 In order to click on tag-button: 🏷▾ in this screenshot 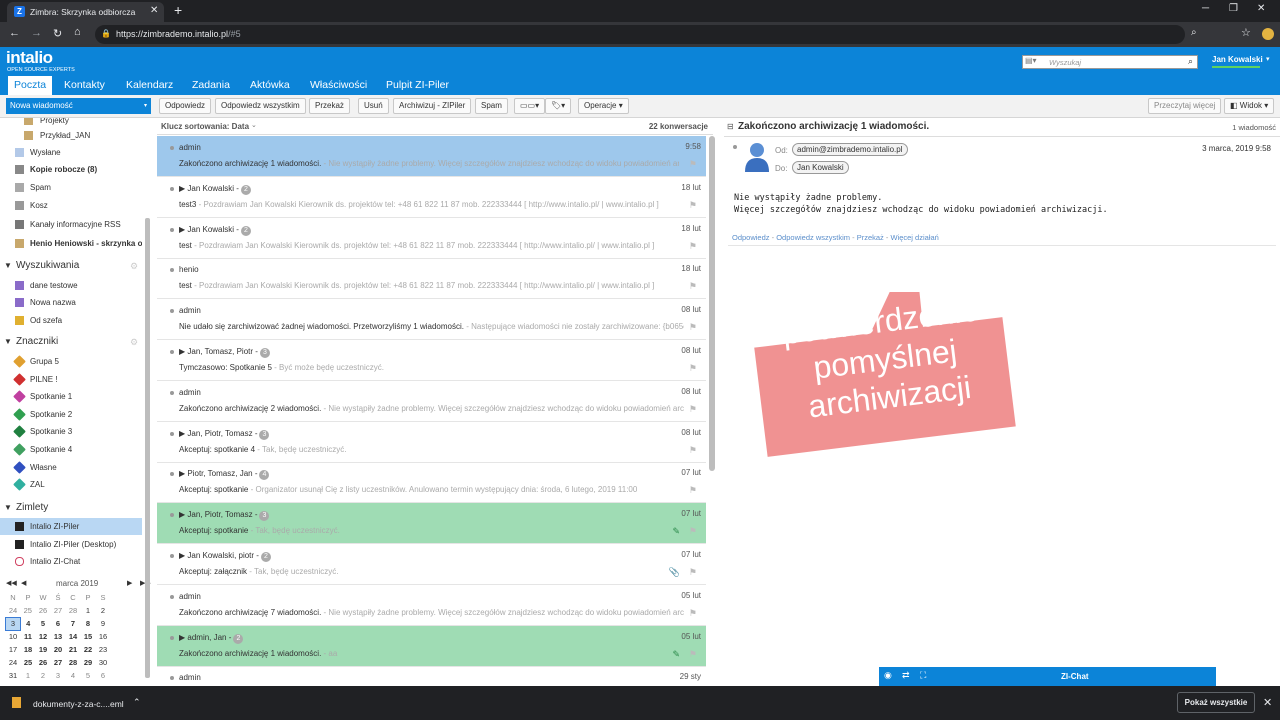, I will do `click(558, 106)`.